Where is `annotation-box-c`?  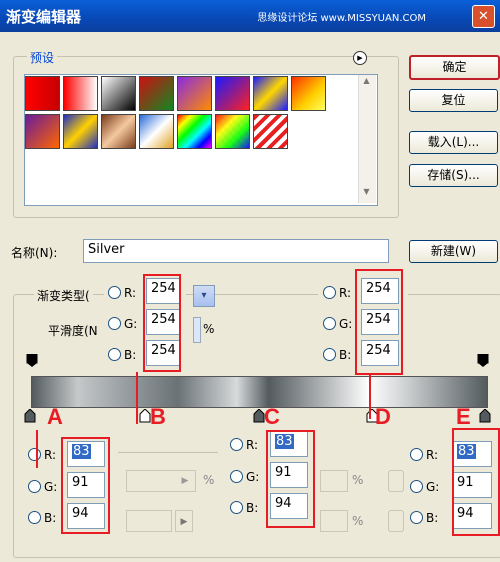 annotation-box-c is located at coordinates (290, 479).